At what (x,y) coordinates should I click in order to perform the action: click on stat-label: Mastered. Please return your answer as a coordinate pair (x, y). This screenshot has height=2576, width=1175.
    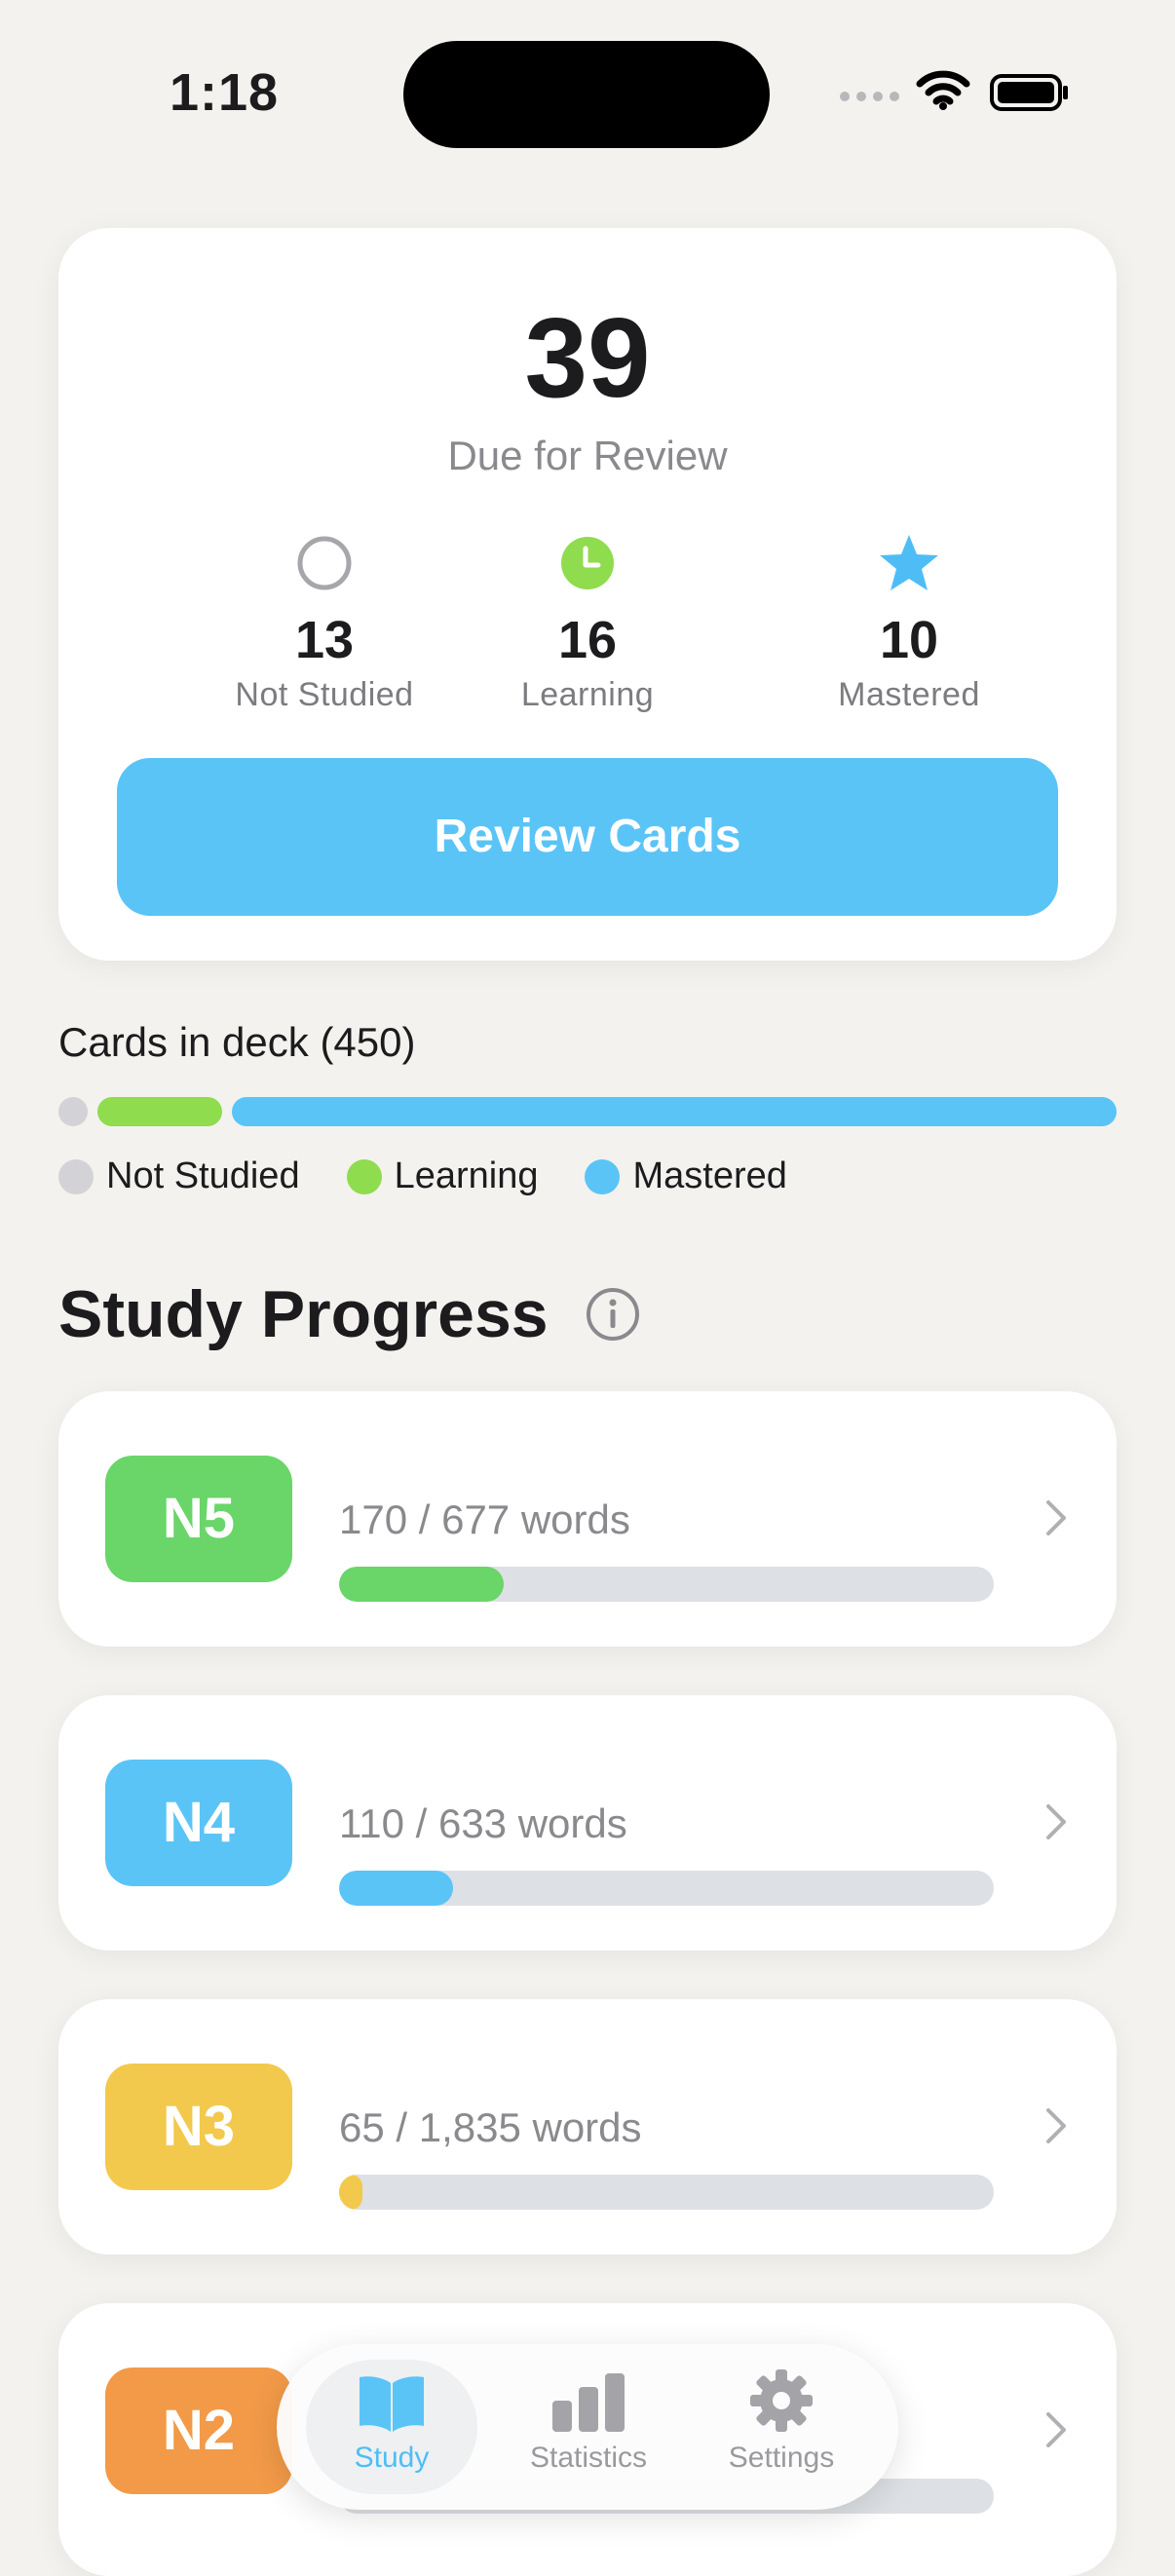
    Looking at the image, I should click on (909, 694).